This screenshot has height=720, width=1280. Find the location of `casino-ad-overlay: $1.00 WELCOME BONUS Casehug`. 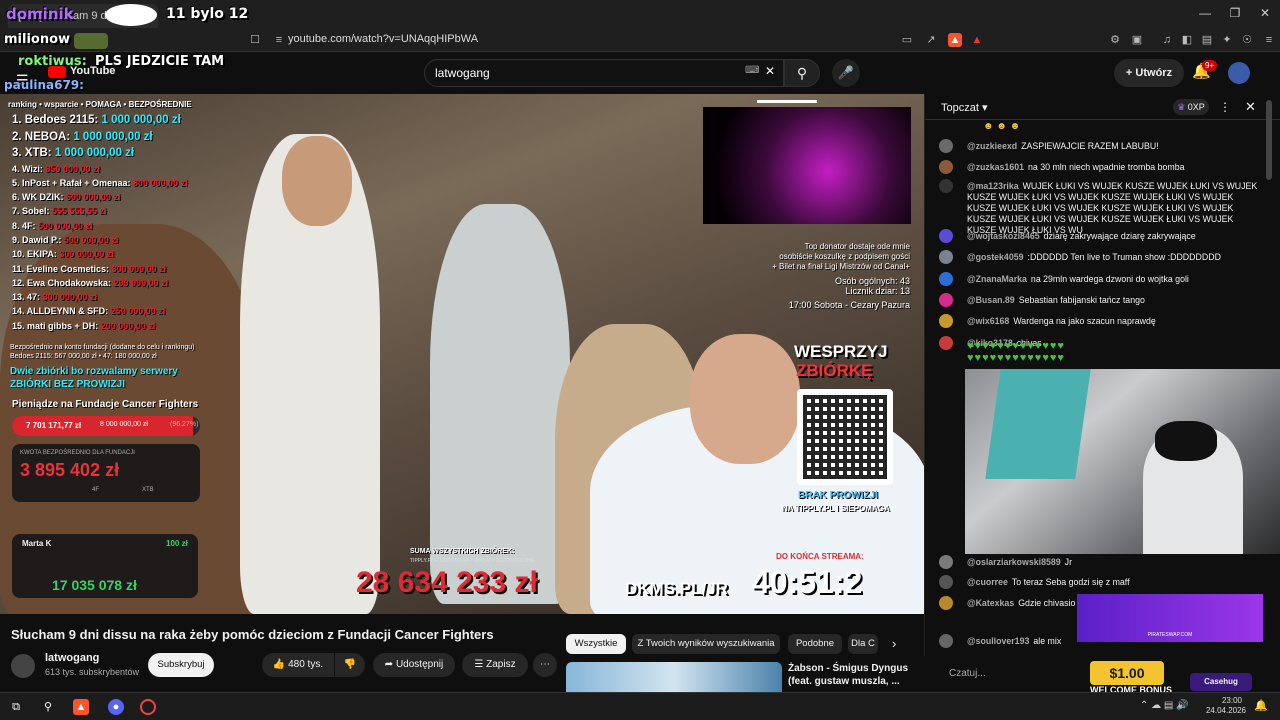

casino-ad-overlay: $1.00 WELCOME BONUS Casehug is located at coordinates (1155, 675).